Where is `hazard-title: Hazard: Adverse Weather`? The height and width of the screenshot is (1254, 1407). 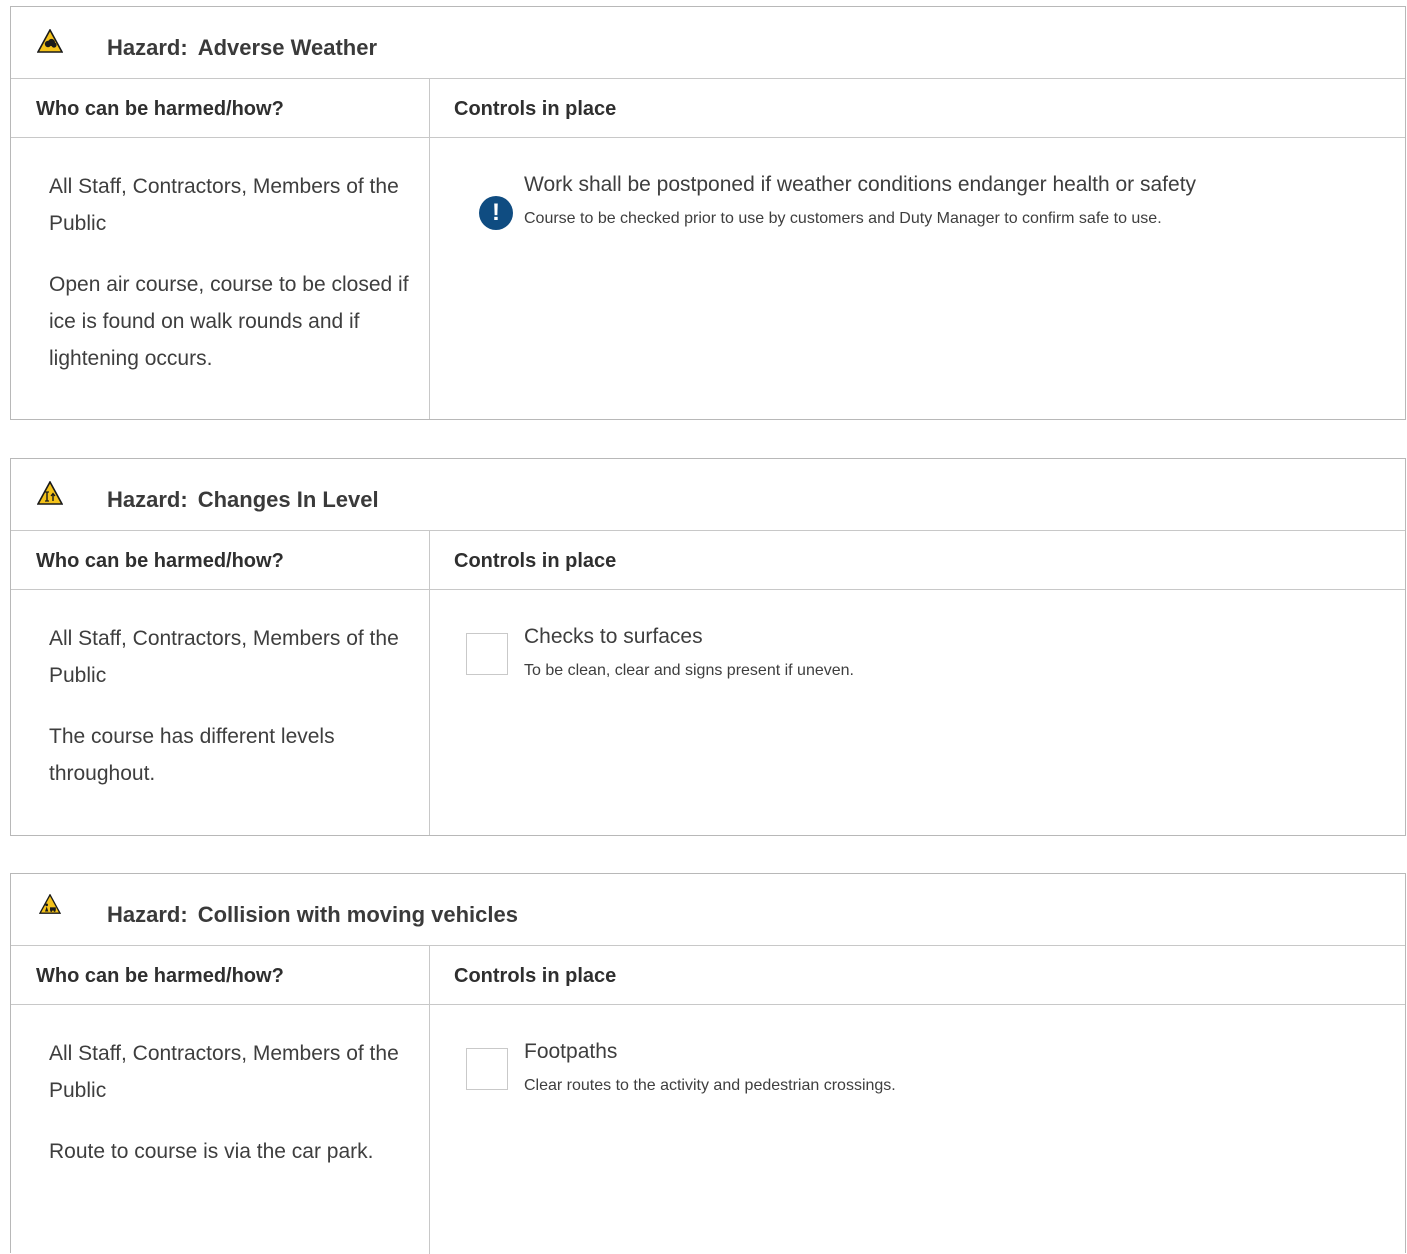
hazard-title: Hazard: Adverse Weather is located at coordinates (242, 48).